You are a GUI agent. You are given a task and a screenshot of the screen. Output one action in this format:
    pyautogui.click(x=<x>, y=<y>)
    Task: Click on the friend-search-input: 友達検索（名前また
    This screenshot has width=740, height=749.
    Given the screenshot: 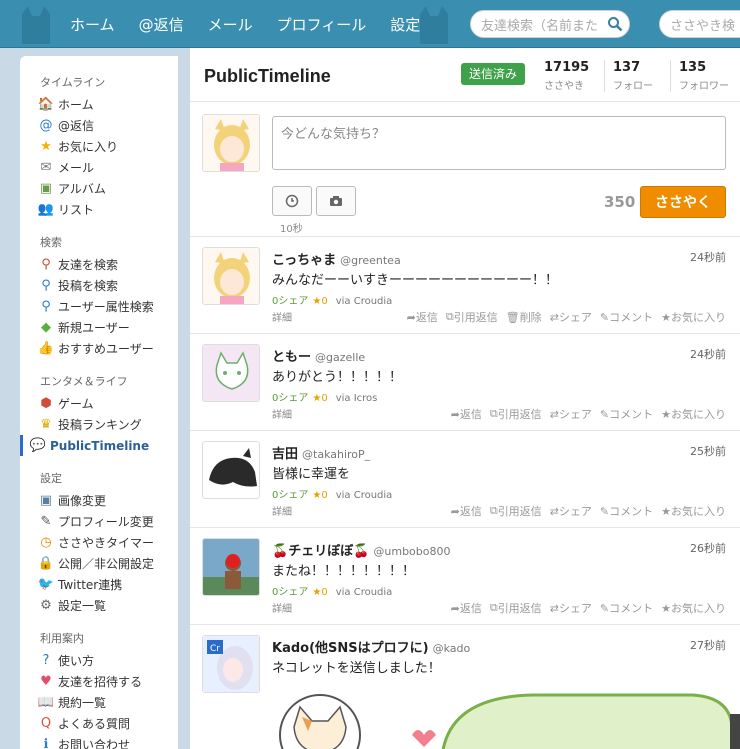 What is the action you would take?
    pyautogui.click(x=550, y=24)
    